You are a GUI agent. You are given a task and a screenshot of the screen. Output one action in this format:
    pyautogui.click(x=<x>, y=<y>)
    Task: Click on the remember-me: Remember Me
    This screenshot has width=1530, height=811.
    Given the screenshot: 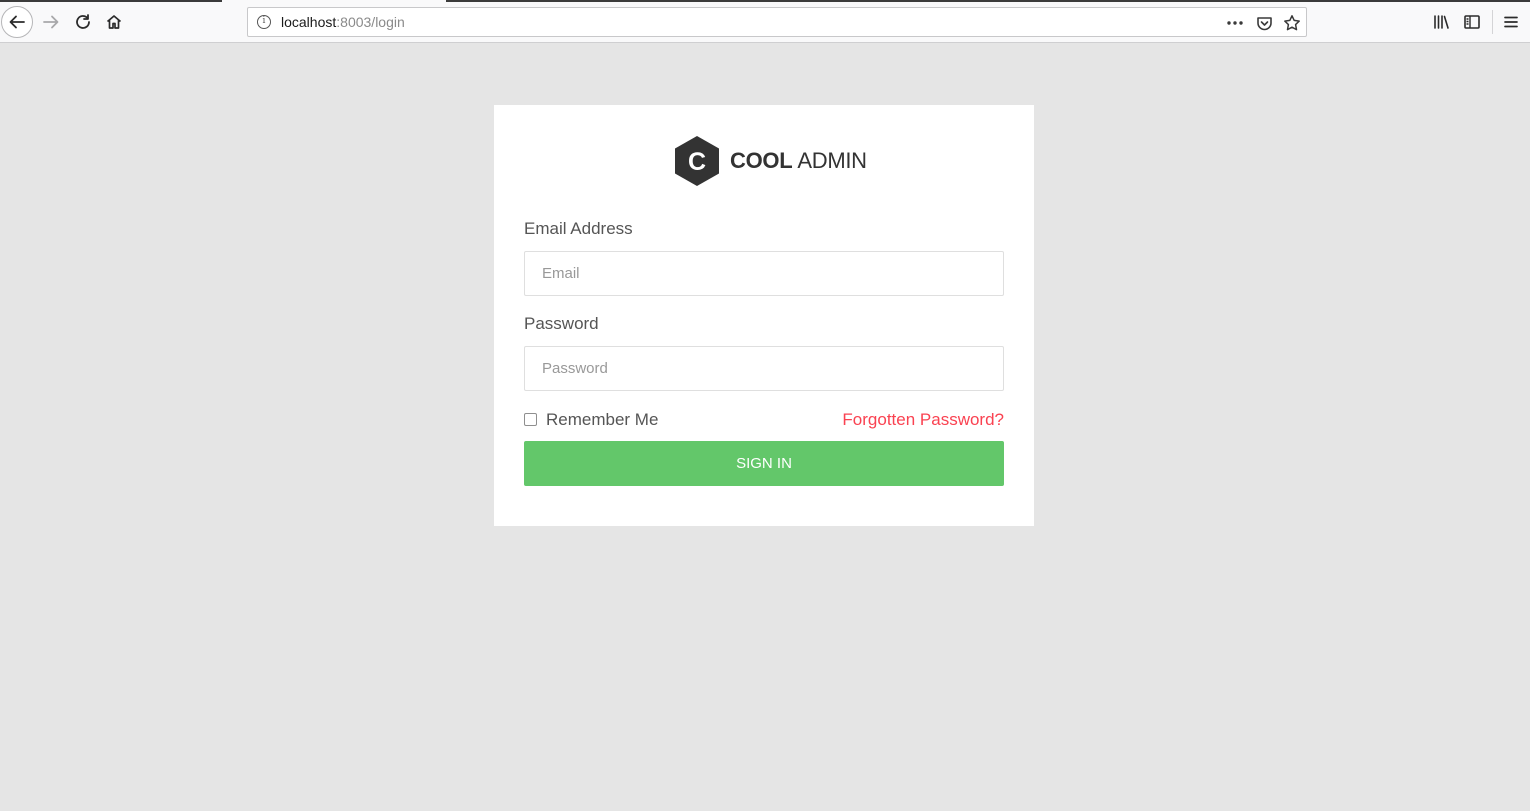 What is the action you would take?
    pyautogui.click(x=591, y=420)
    